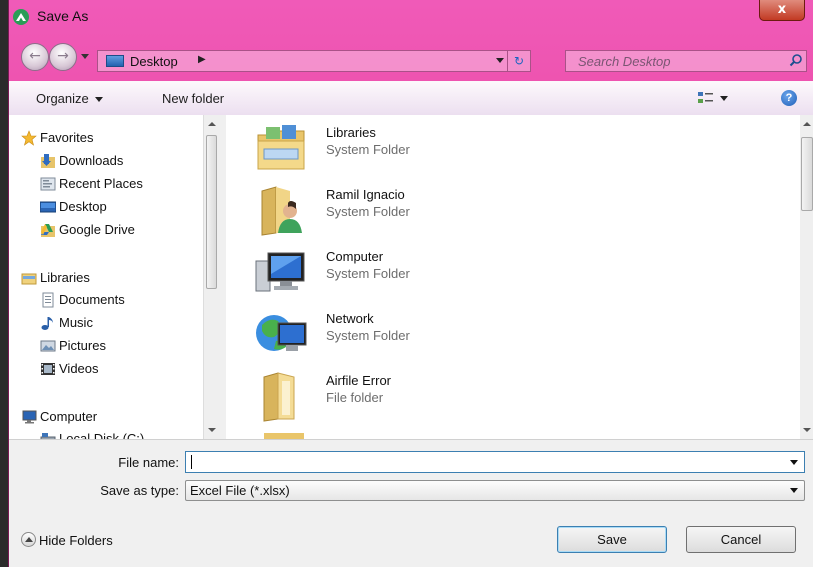 The image size is (813, 567). Describe the element at coordinates (85, 56) in the screenshot. I see `recent-locations-dropdown` at that location.